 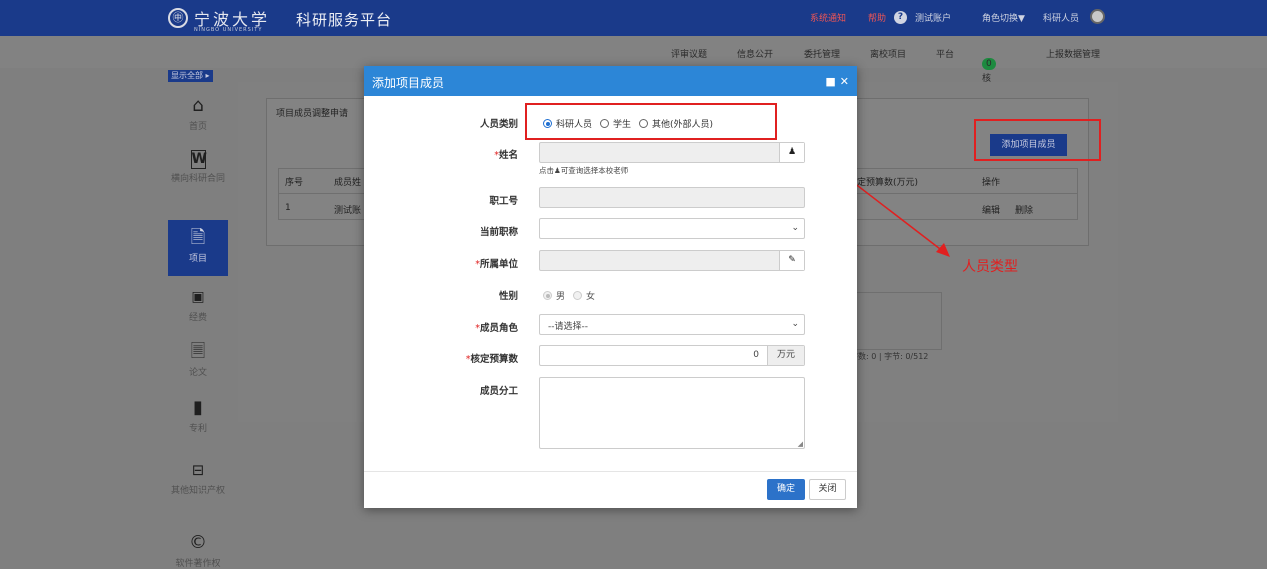 I want to click on pencil-icon: ✎, so click(x=791, y=260).